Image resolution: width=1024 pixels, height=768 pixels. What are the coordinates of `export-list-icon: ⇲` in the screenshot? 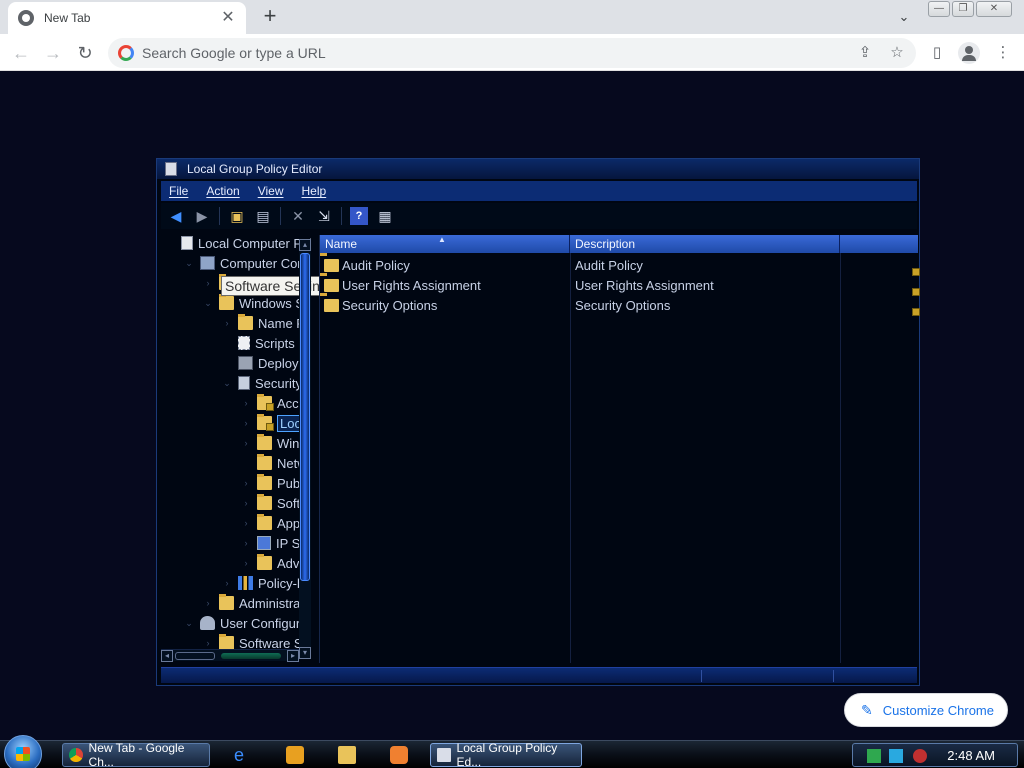 It's located at (324, 216).